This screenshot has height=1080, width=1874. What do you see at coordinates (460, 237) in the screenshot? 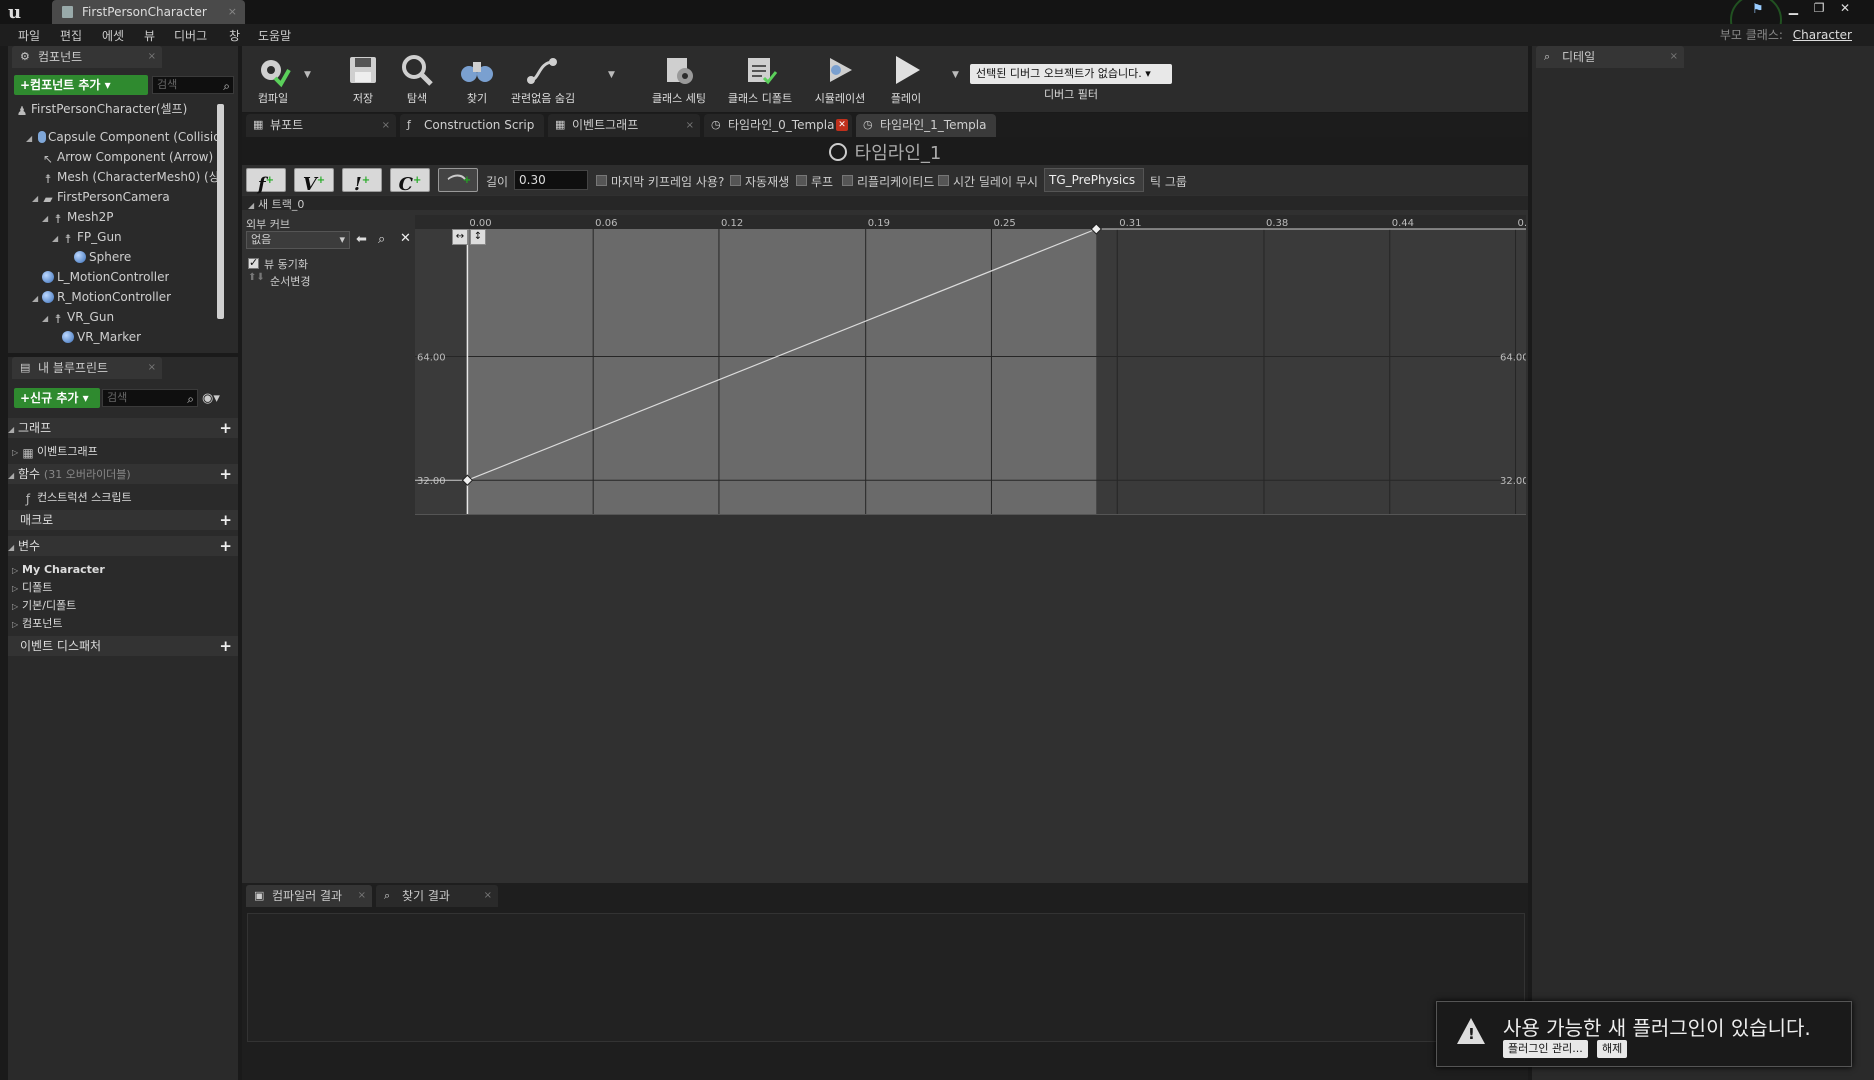
I see `fit-horizontal-icon: ↔` at bounding box center [460, 237].